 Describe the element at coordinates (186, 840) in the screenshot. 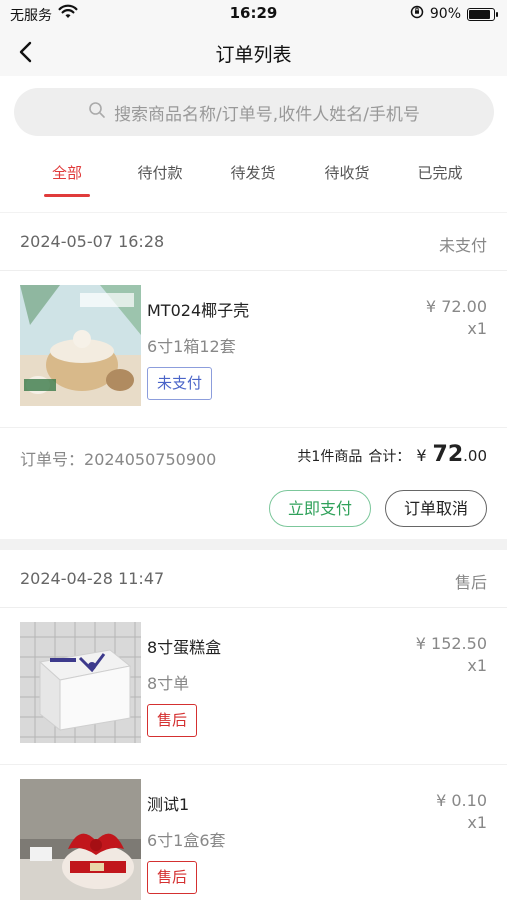

I see `product-spec: 6寸1盒6套` at that location.